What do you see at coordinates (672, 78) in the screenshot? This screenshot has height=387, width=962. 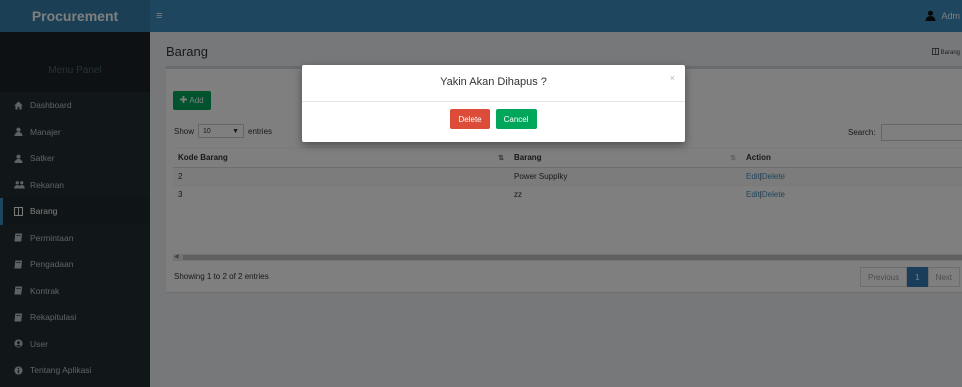 I see `close-icon: ×` at bounding box center [672, 78].